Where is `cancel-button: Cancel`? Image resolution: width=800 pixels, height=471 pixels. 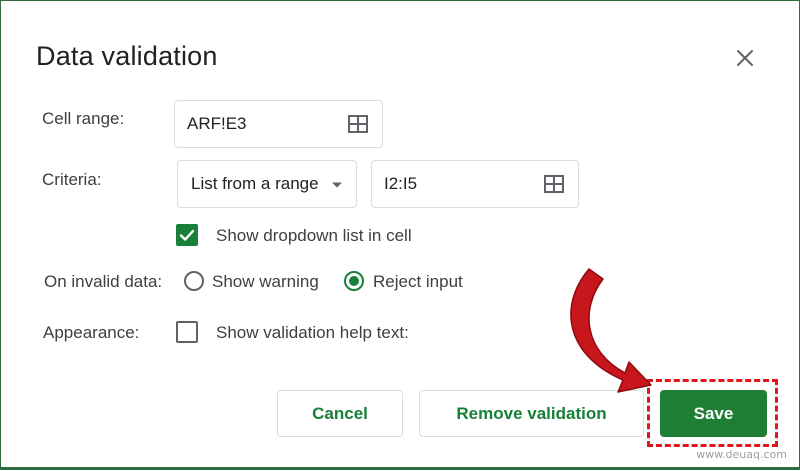
cancel-button: Cancel is located at coordinates (340, 413).